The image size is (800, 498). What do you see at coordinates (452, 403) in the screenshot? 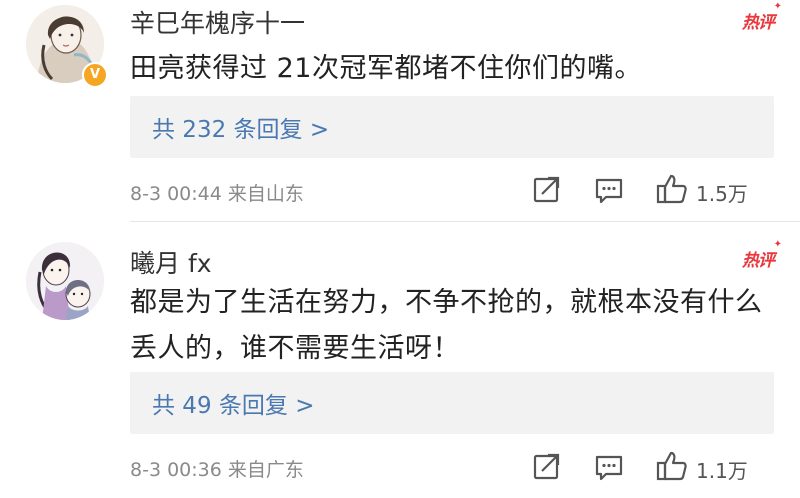
I see `view-replies-button: 共 49 条回复 >` at bounding box center [452, 403].